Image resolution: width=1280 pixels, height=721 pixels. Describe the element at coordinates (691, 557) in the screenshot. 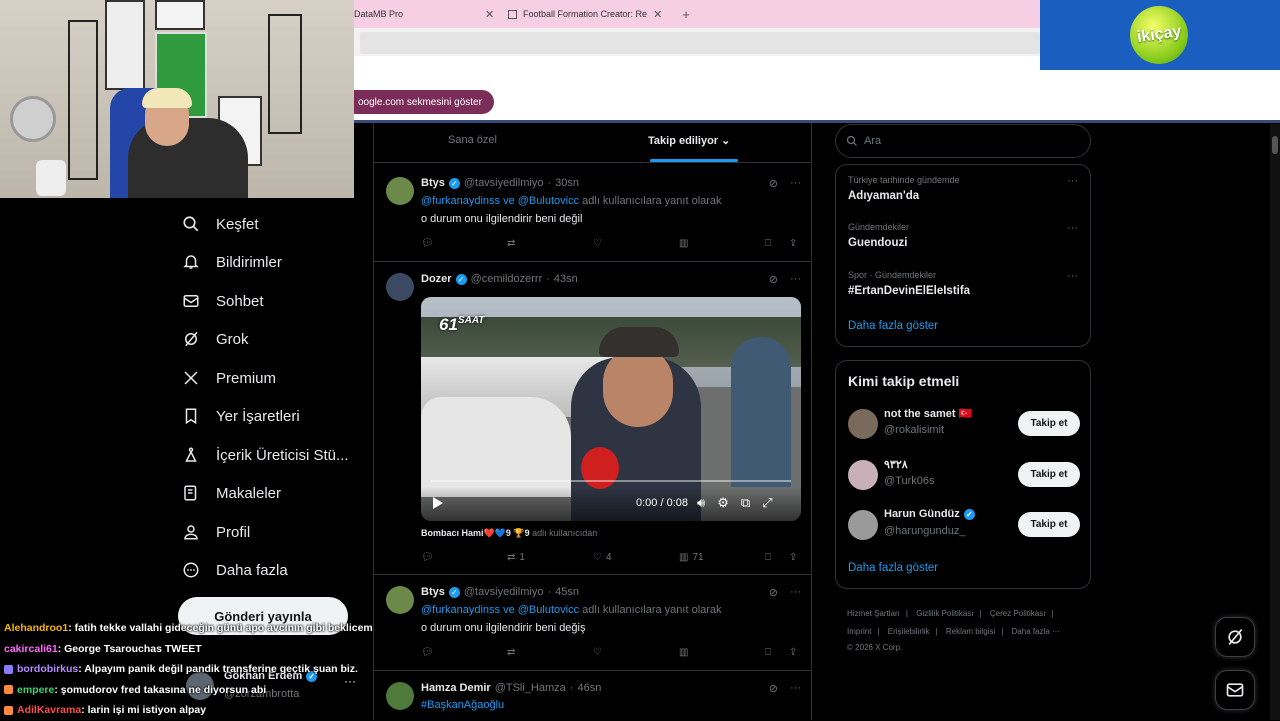

I see `views-button: ▥ 71` at that location.